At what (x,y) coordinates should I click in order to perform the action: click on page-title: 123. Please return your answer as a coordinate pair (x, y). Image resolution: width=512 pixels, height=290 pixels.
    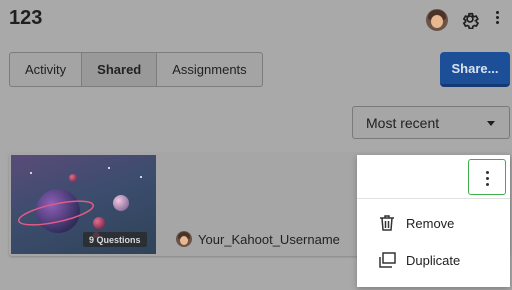
    Looking at the image, I should click on (26, 18).